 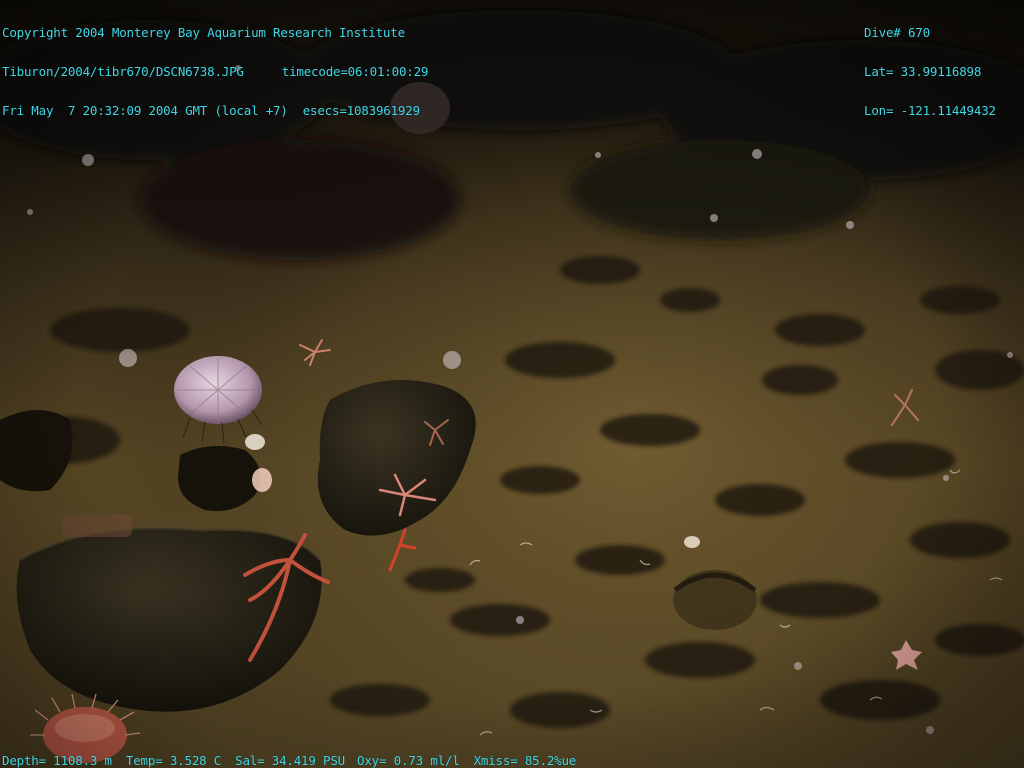 I want to click on transmissometer: Xmiss= 85.2%ue, so click(x=525, y=760).